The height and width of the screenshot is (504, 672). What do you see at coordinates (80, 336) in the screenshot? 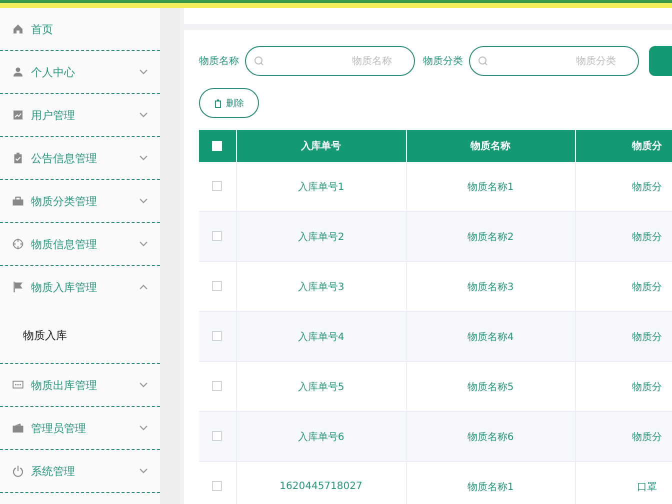
I see `submenu-item: 物质入库` at bounding box center [80, 336].